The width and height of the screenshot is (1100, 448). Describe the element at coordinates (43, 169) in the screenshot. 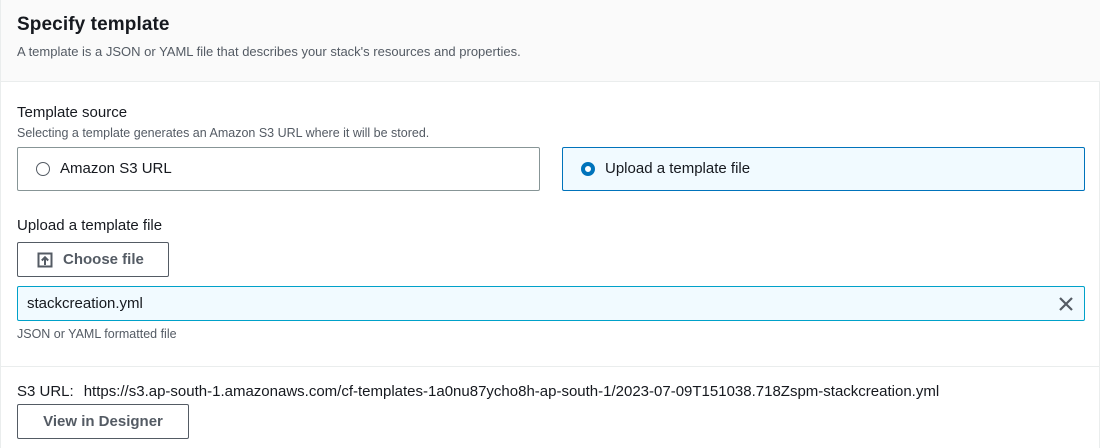

I see `radio-button` at that location.